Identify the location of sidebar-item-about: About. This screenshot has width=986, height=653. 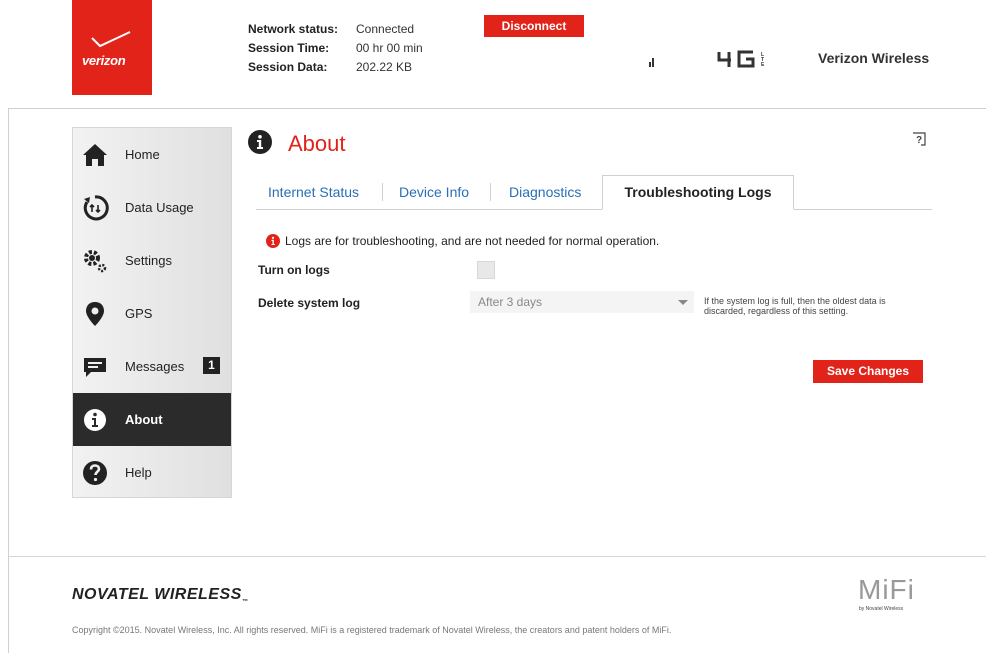
(152, 419).